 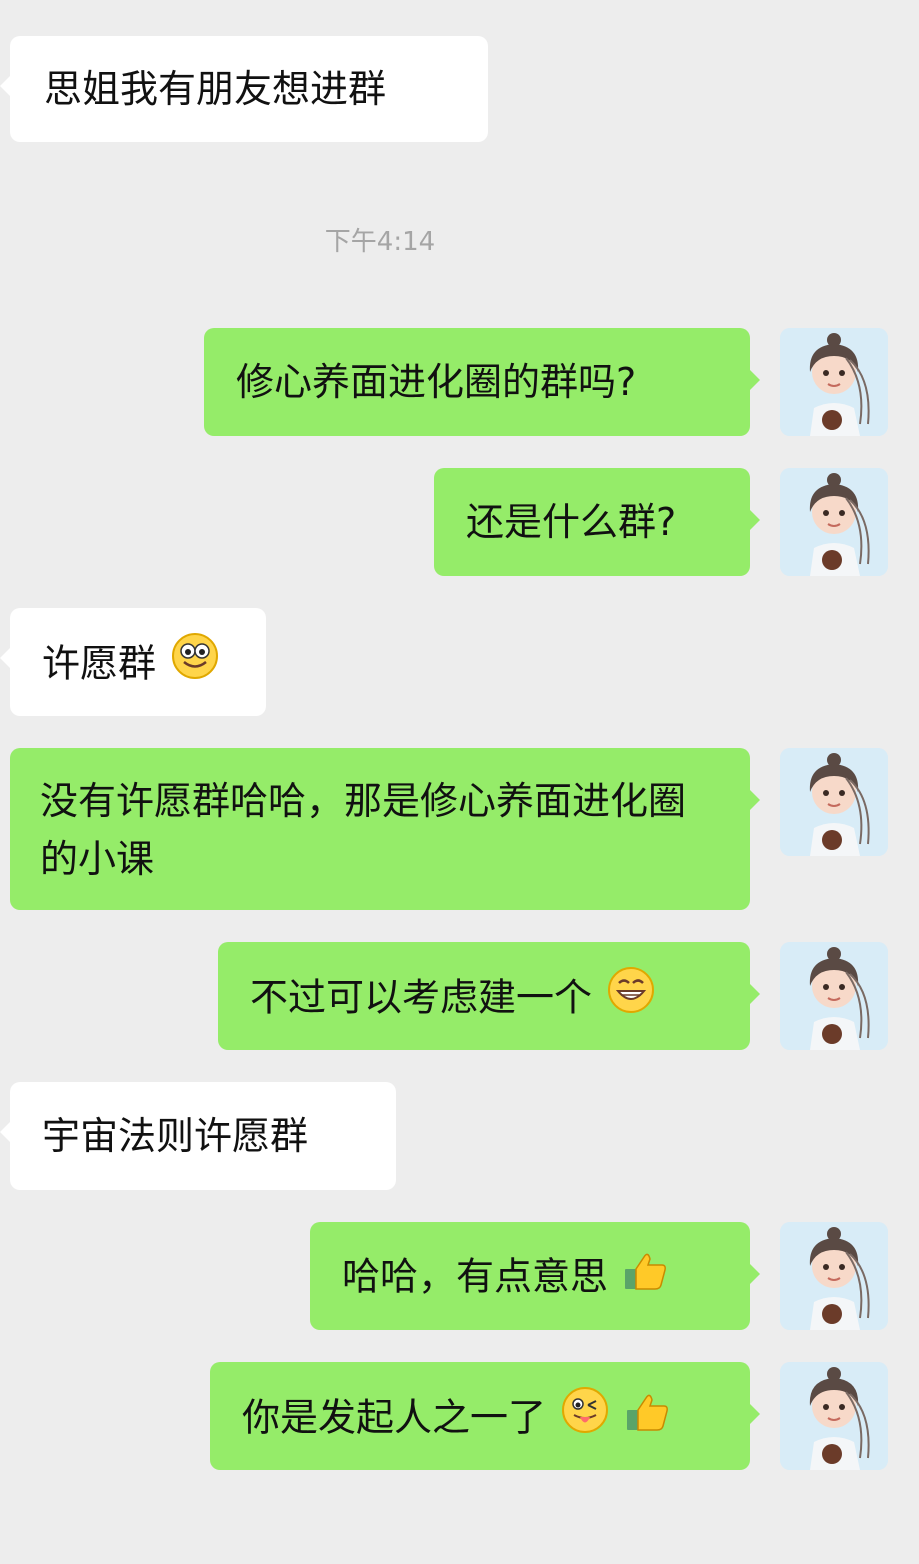 I want to click on outgoing-message-bubble: 哈哈，有点意思, so click(x=535, y=1276).